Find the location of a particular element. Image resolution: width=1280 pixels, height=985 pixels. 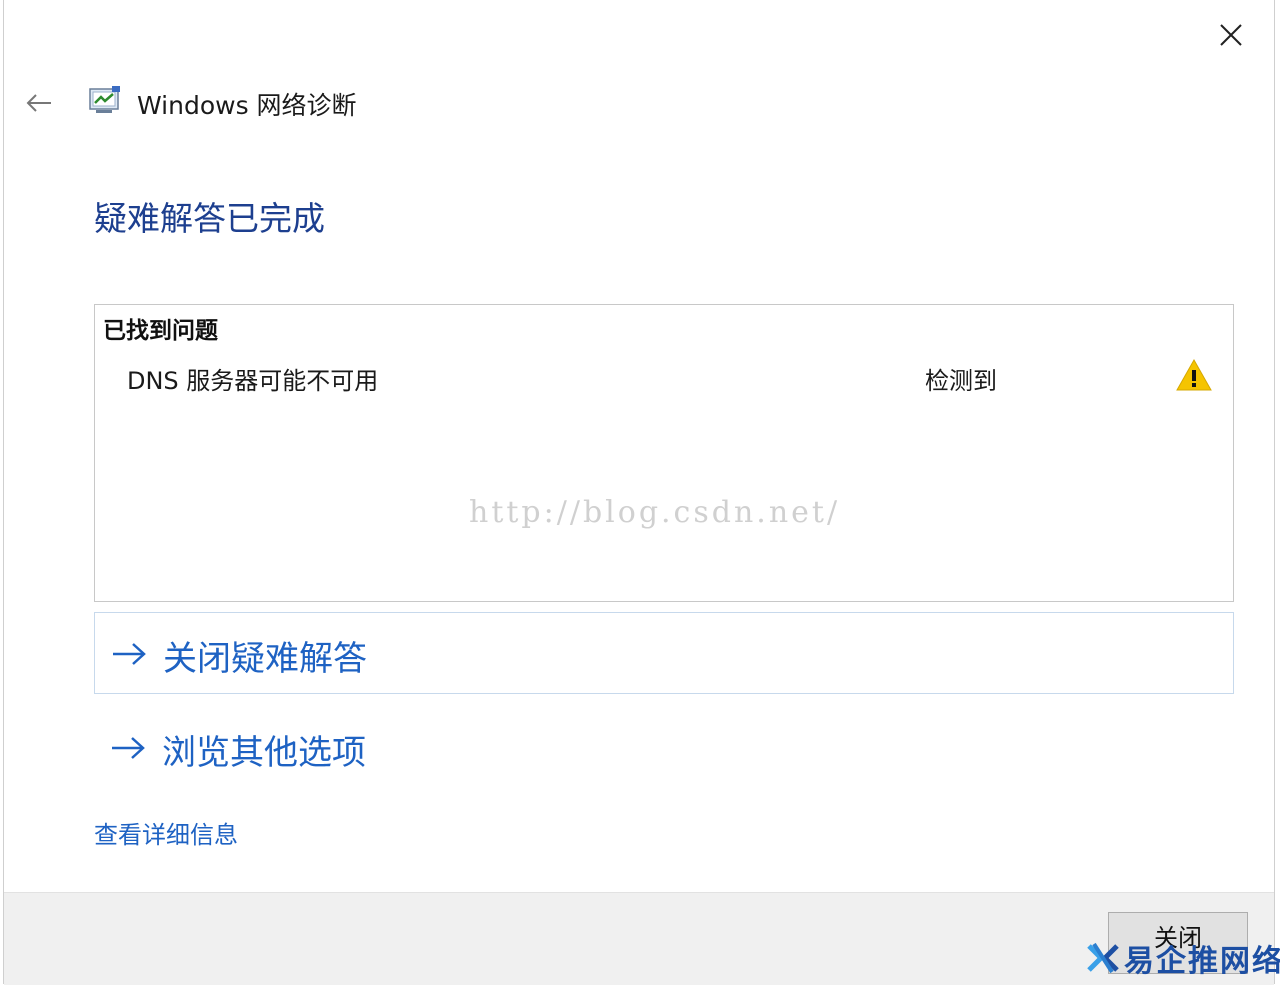

brand-text: 易企推网络 is located at coordinates (1202, 961).